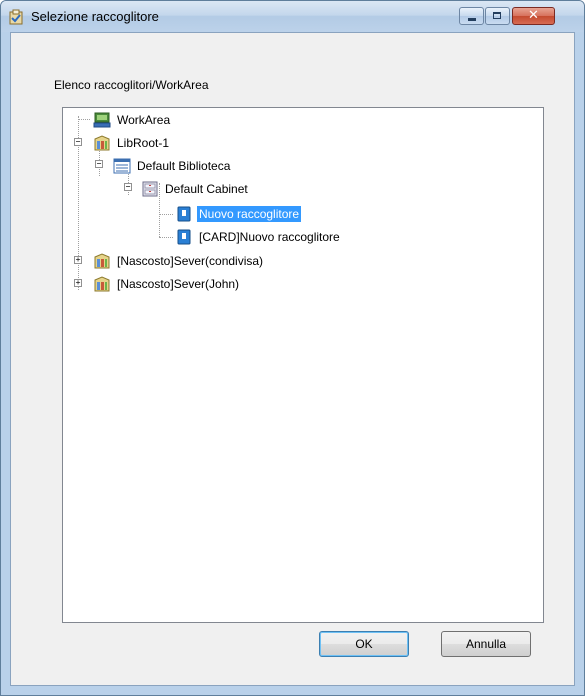 The image size is (585, 696). I want to click on node-label: [Nascosto]Sever(condivisa), so click(190, 261).